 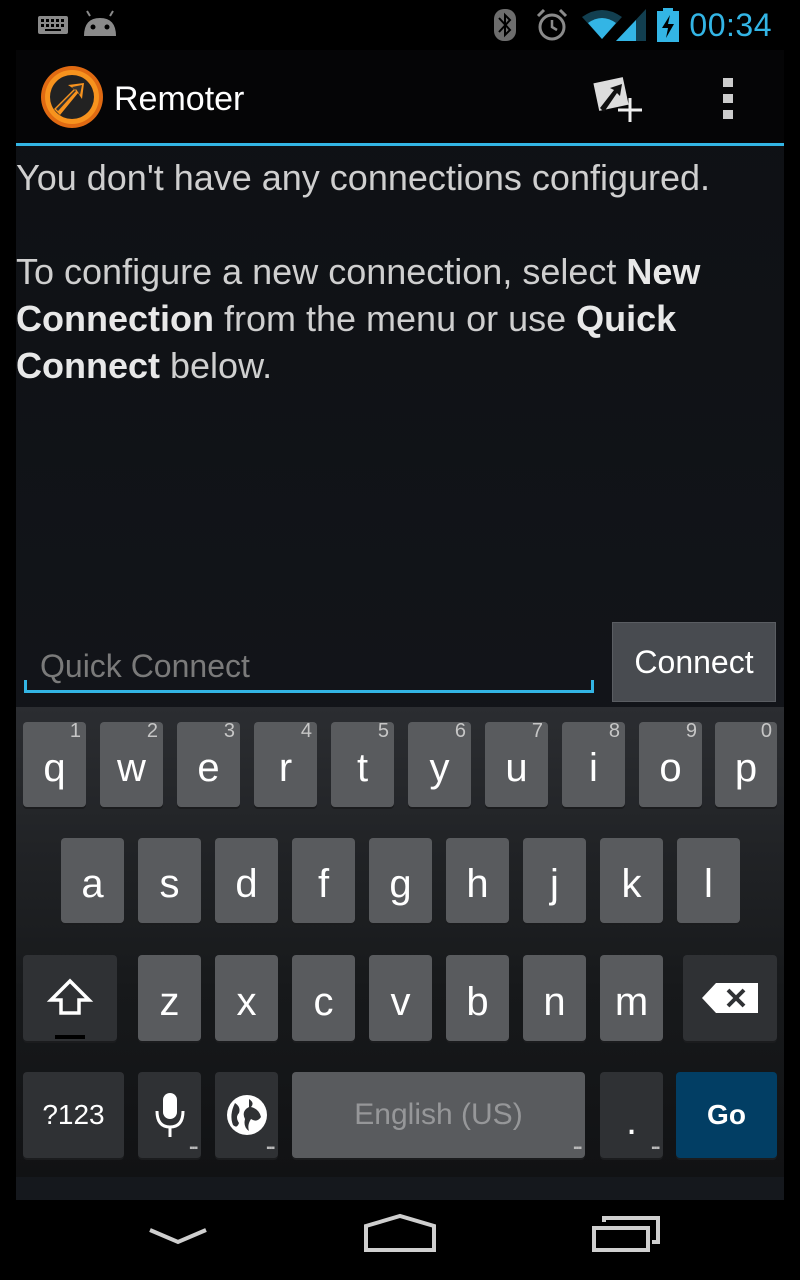 I want to click on key-f: f, so click(x=323, y=880).